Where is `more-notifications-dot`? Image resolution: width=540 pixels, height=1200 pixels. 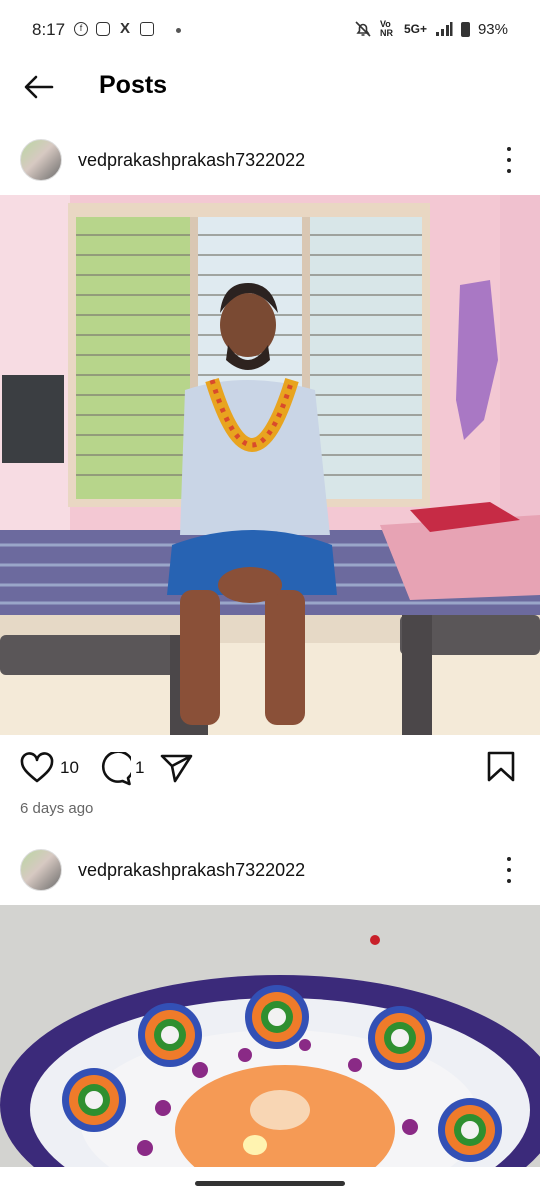
more-notifications-dot is located at coordinates (178, 30).